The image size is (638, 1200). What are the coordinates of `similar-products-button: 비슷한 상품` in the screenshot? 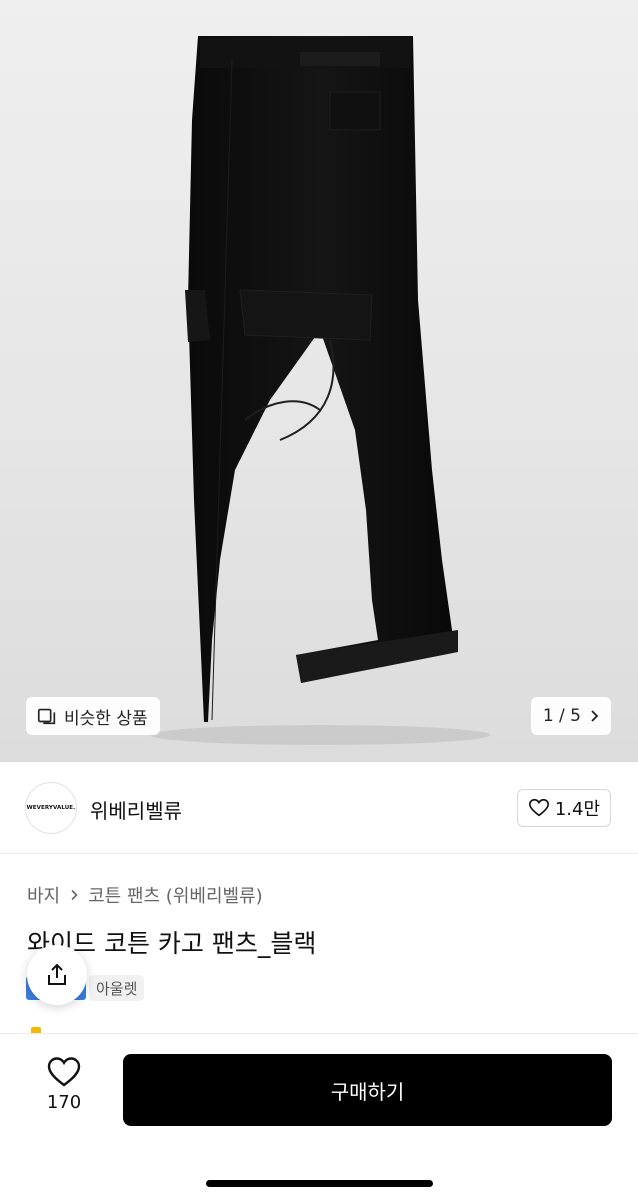 It's located at (93, 716).